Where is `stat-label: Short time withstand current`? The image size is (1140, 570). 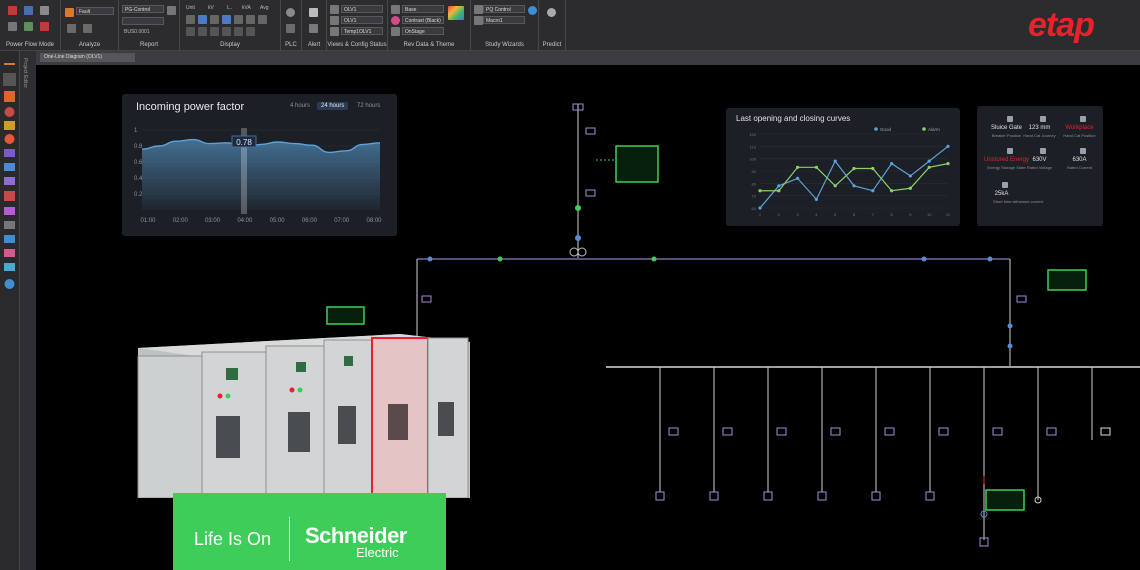
stat-label: Short time withstand current is located at coordinates (1018, 201).